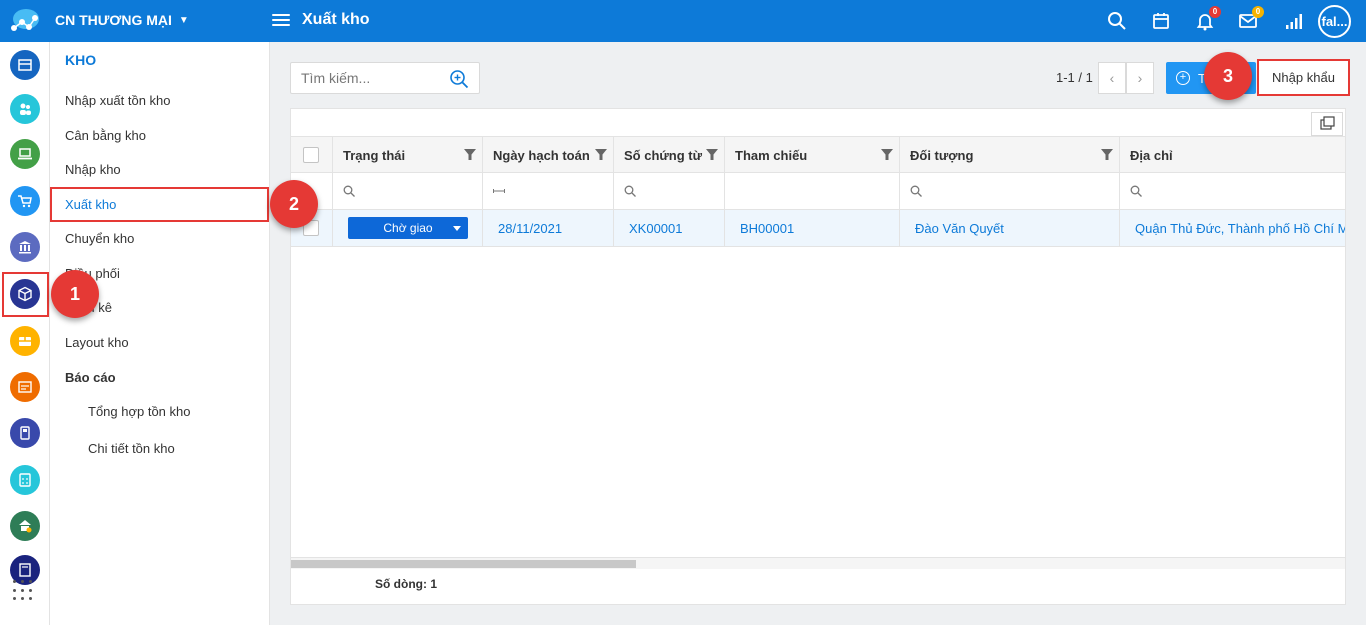 The width and height of the screenshot is (1366, 625). I want to click on scrollbar-thumb, so click(463, 564).